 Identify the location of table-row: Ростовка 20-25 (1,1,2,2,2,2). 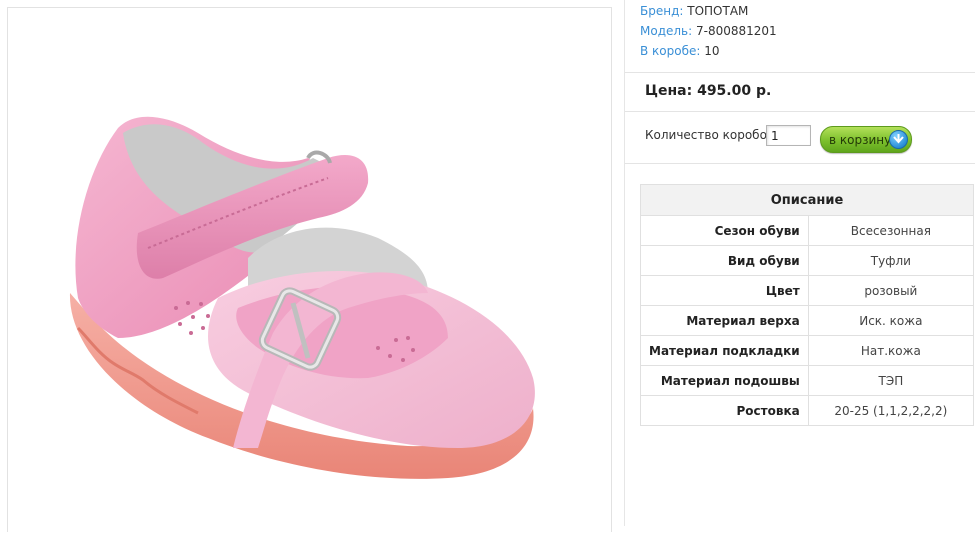
(807, 410).